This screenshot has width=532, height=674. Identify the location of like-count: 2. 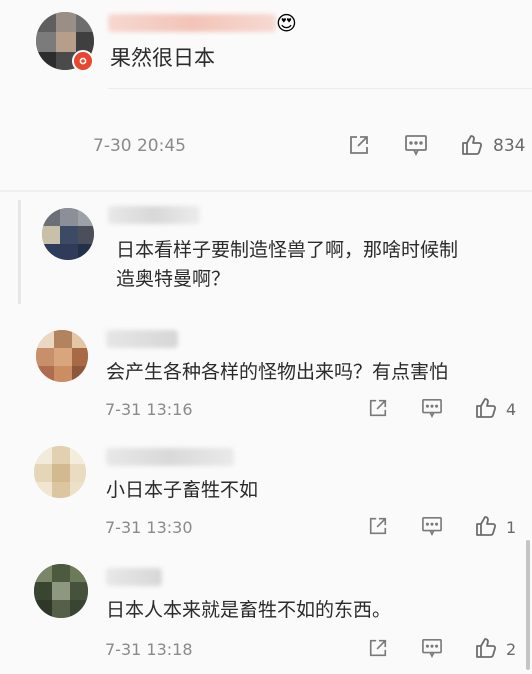
(511, 649).